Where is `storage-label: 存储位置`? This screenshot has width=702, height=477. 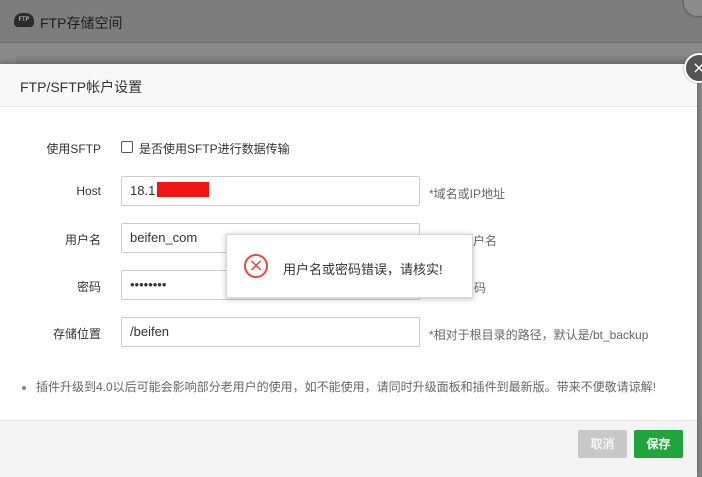
storage-label: 存储位置 is located at coordinates (76, 334).